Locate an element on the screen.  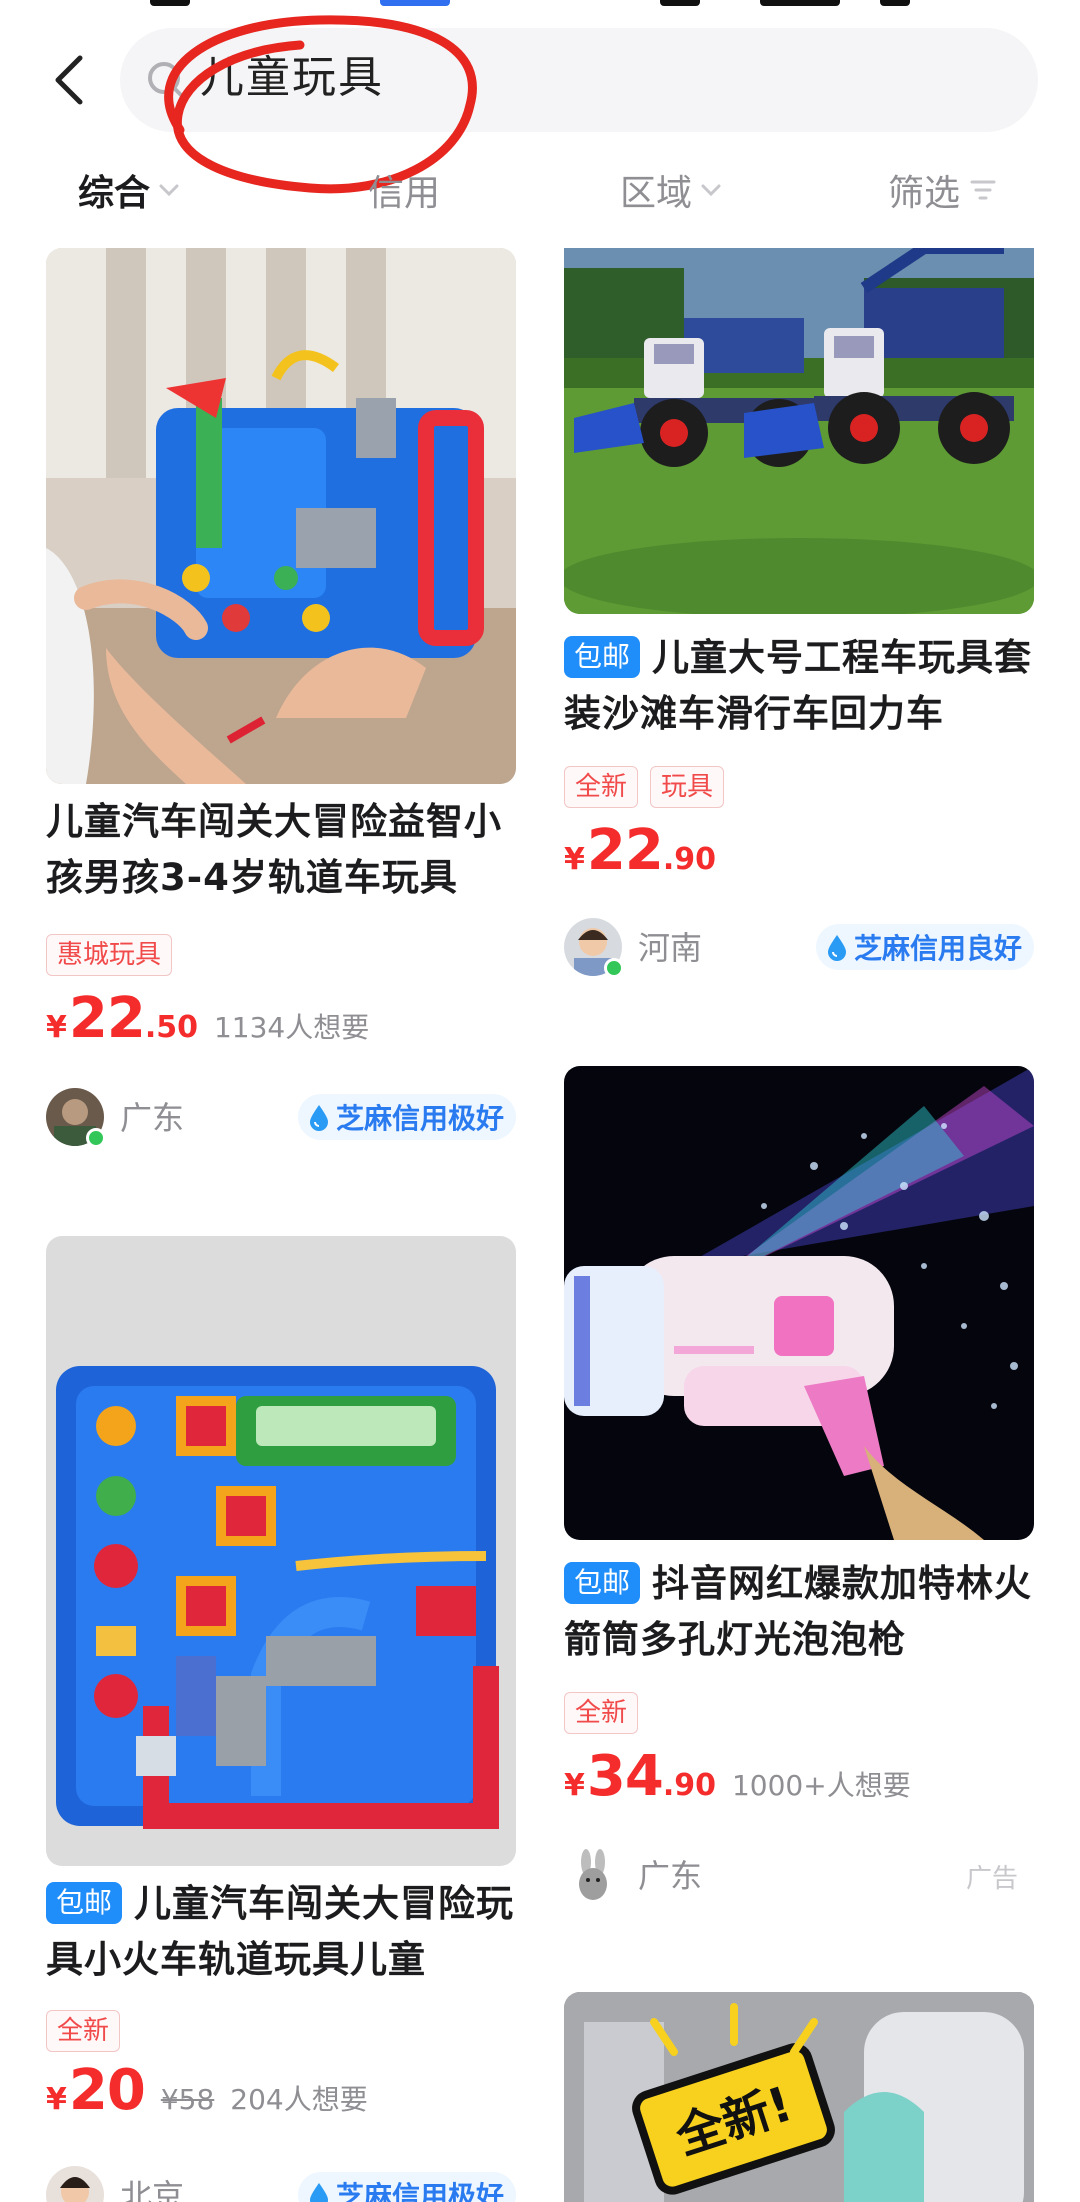
rabbit-avatar-icon is located at coordinates (593, 1875).